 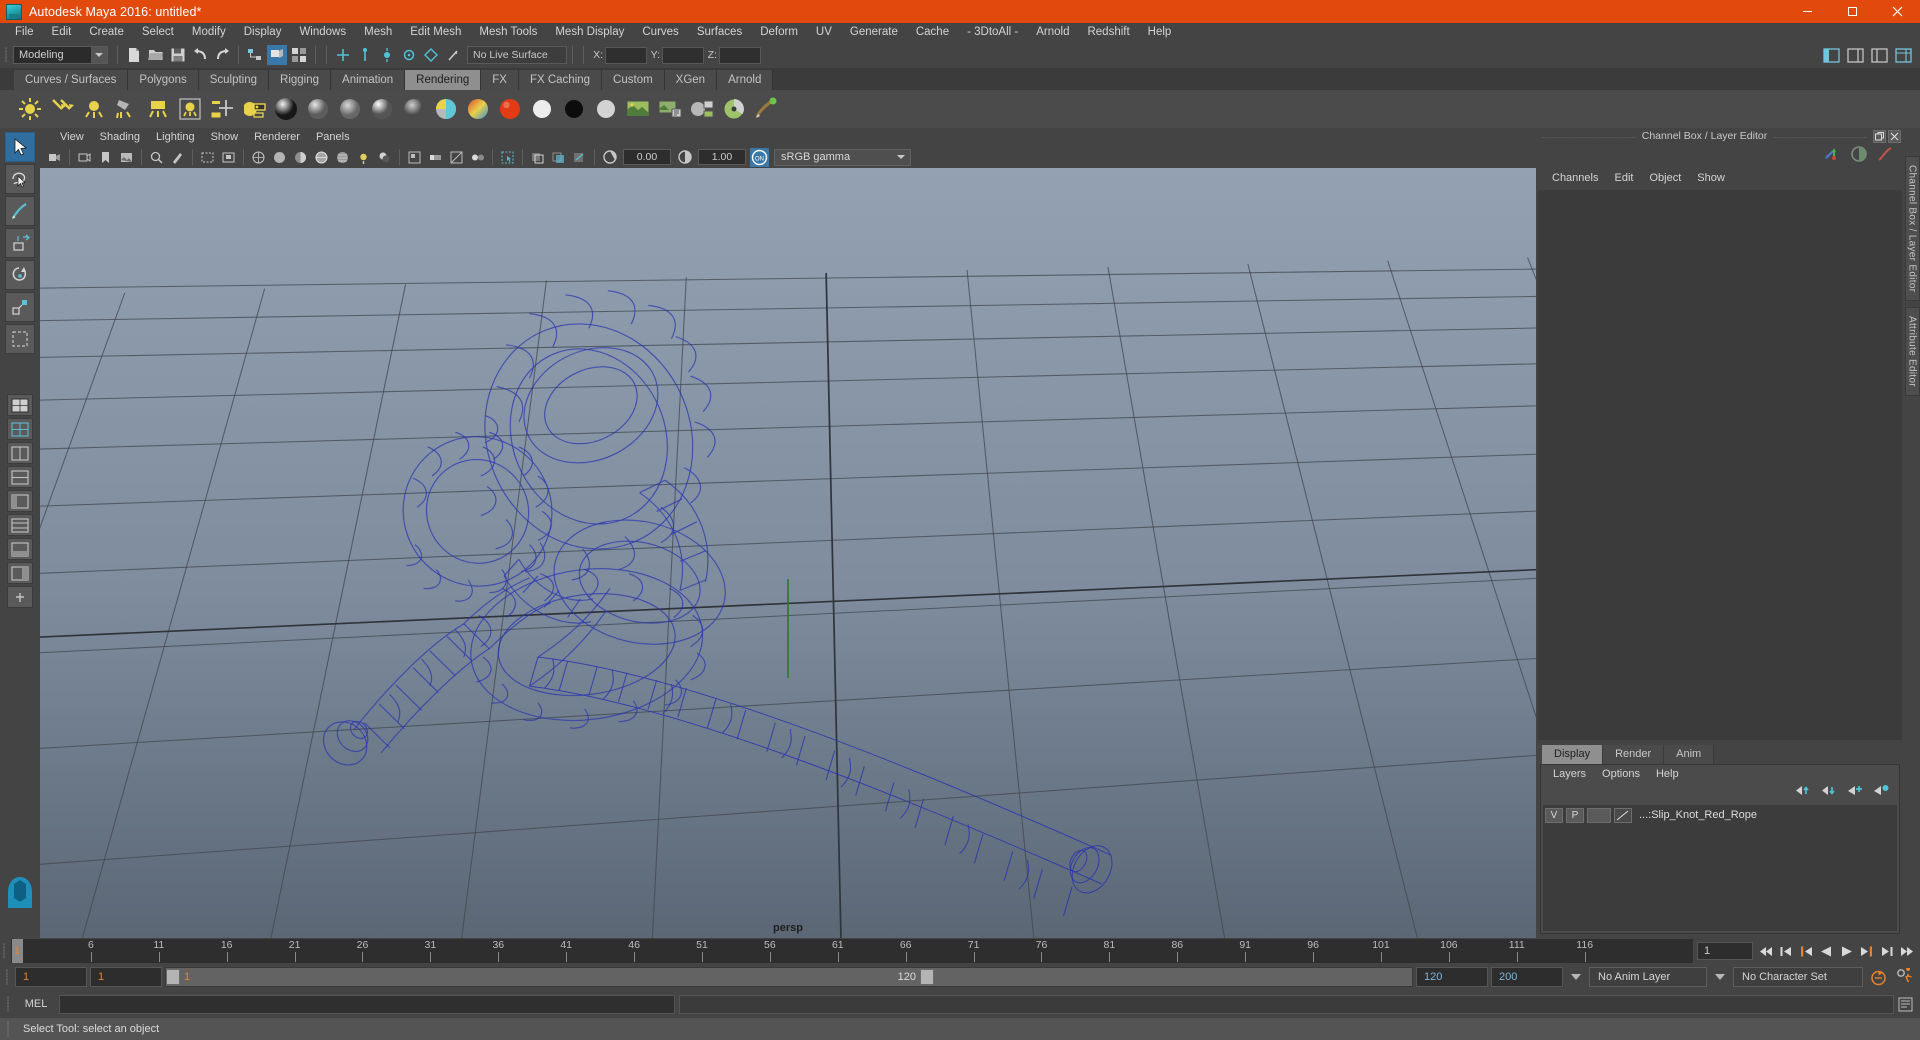 What do you see at coordinates (318, 109) in the screenshot?
I see `blinn-shader-icon` at bounding box center [318, 109].